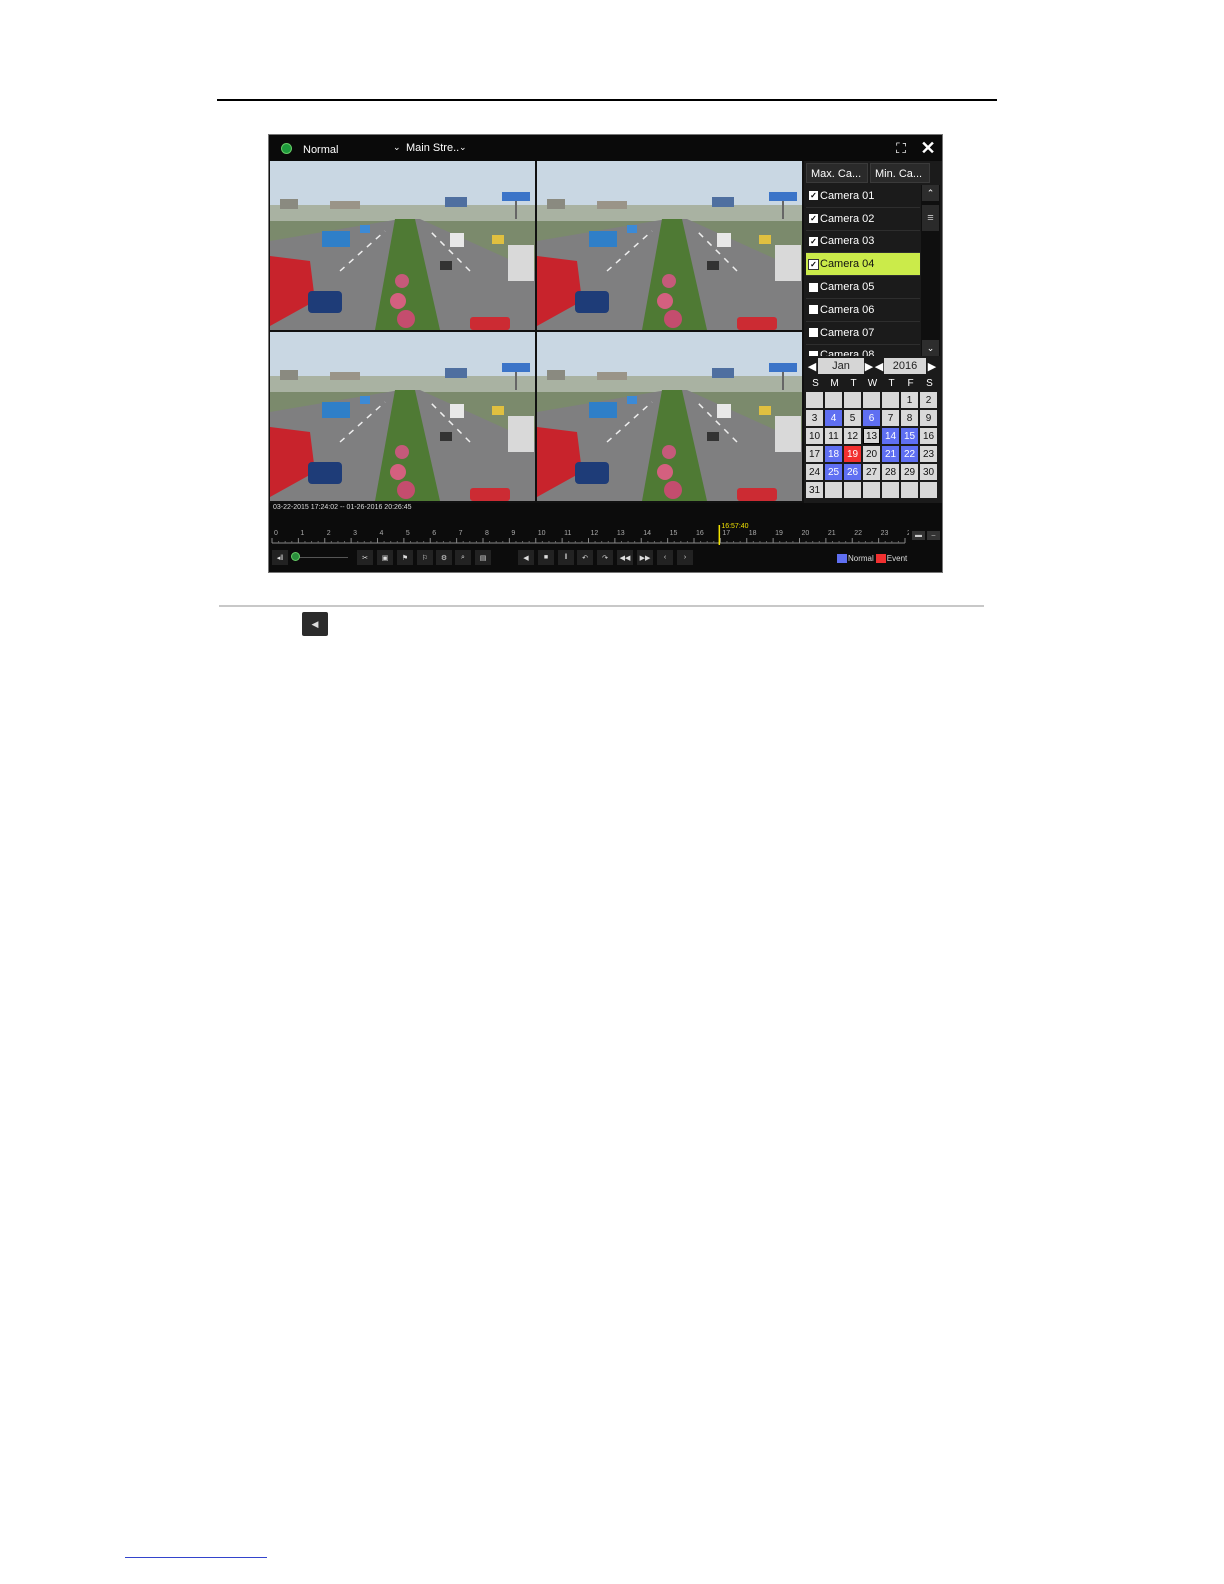 The width and height of the screenshot is (1224, 1584). What do you see at coordinates (933, 535) in the screenshot?
I see `timeline-zoom-in-icon: –` at bounding box center [933, 535].